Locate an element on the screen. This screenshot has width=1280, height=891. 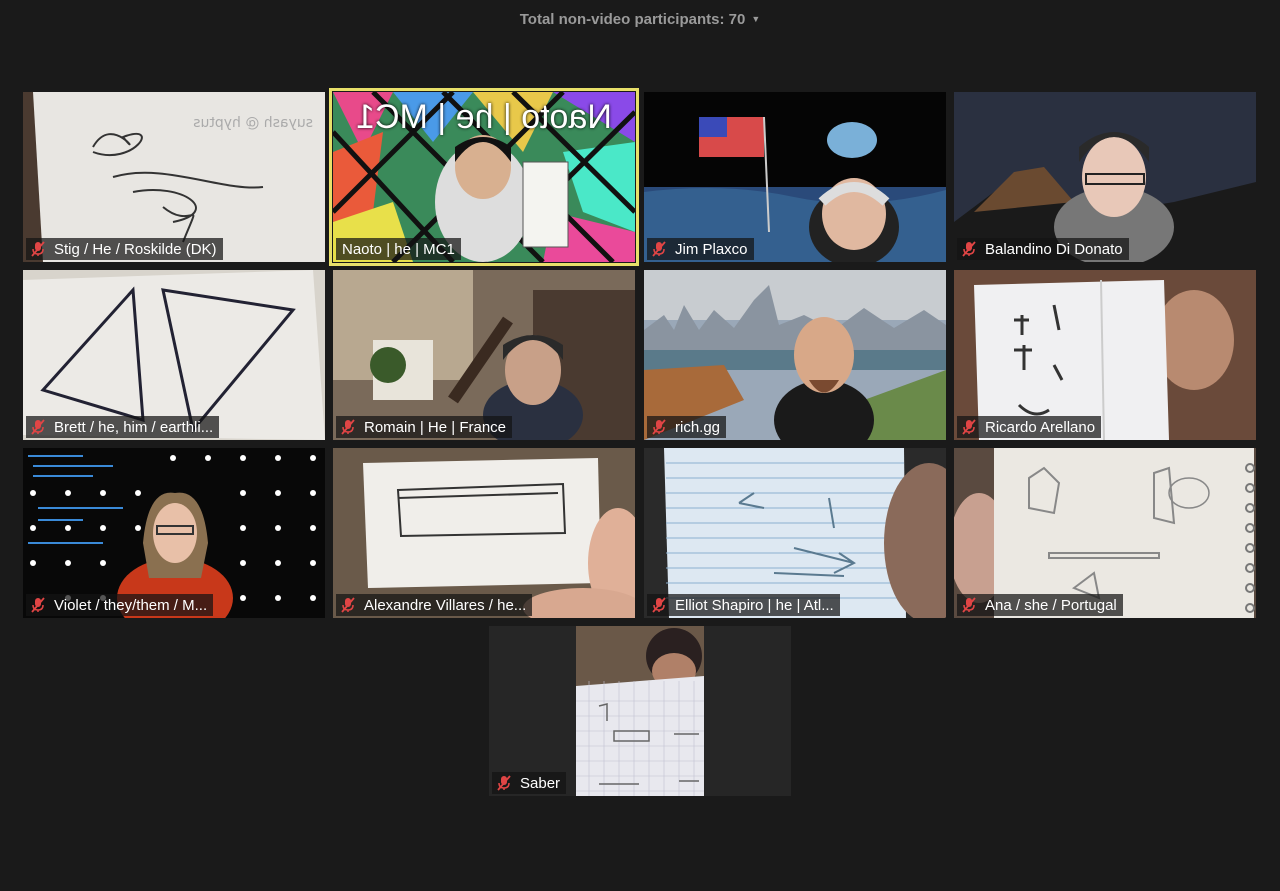
video-tile-ricardo: Ricardo Arellano is located at coordinates (1105, 355).